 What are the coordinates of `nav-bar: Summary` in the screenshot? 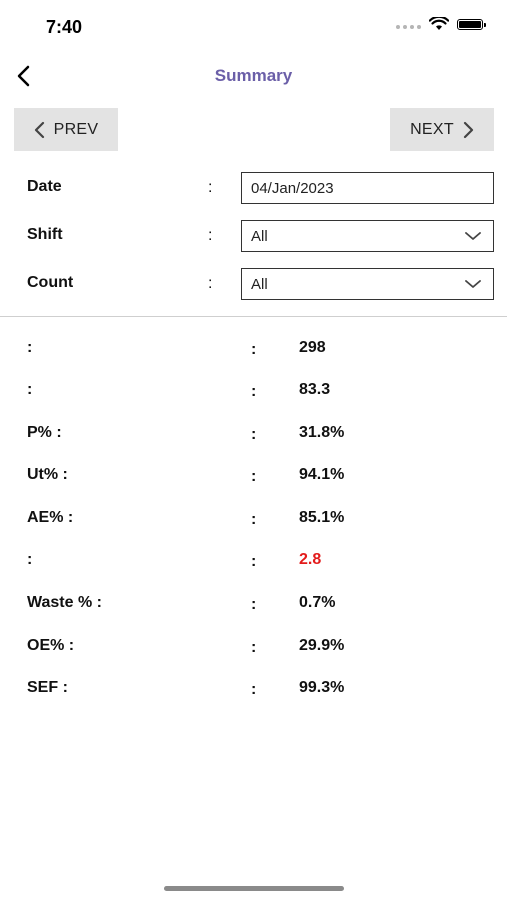 It's located at (253, 76).